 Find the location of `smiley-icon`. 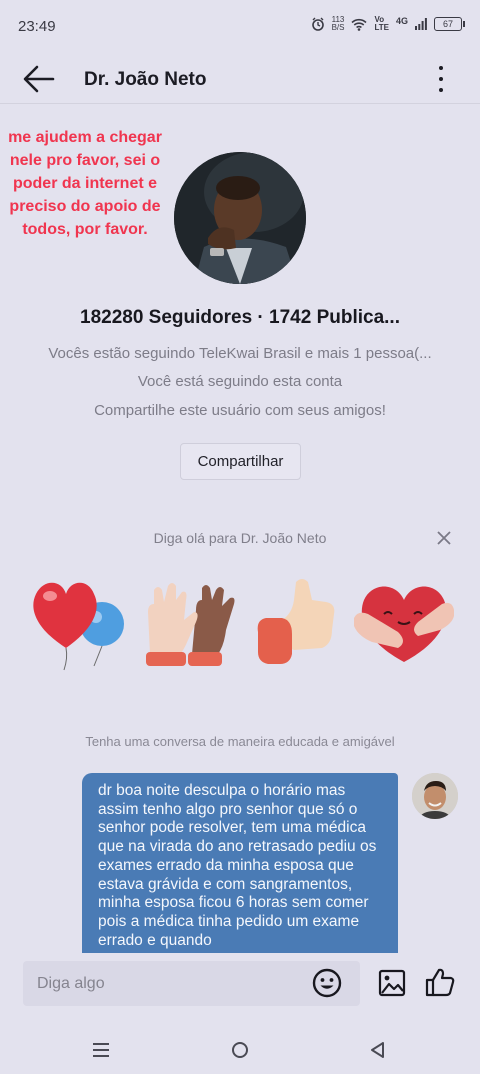

smiley-icon is located at coordinates (327, 983).